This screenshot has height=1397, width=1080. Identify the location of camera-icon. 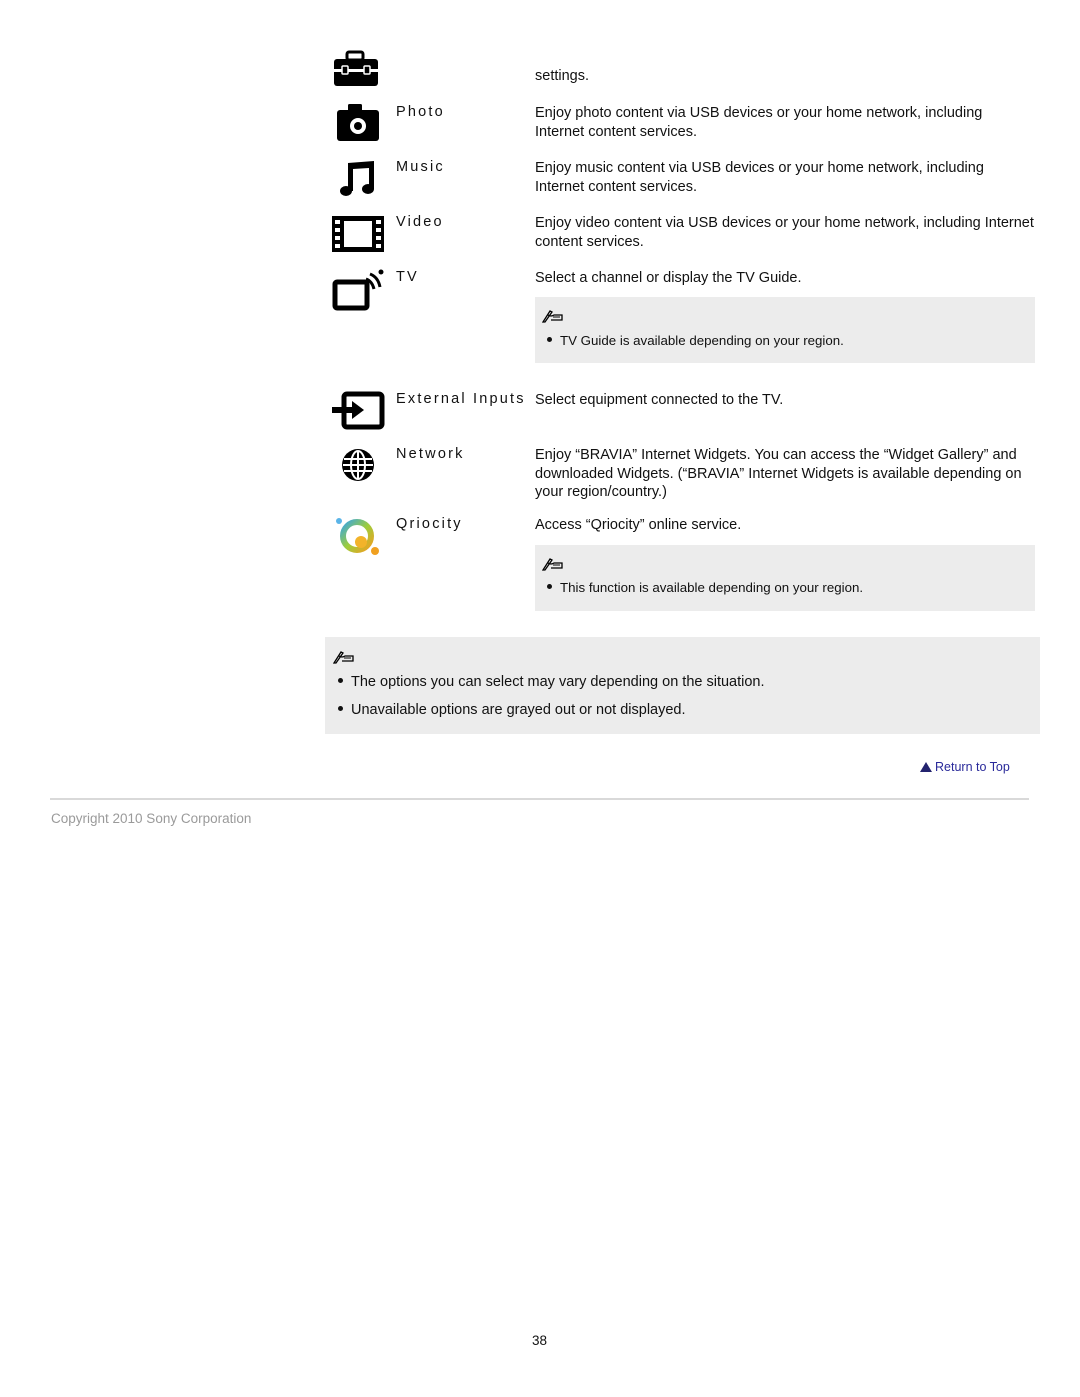
(358, 126).